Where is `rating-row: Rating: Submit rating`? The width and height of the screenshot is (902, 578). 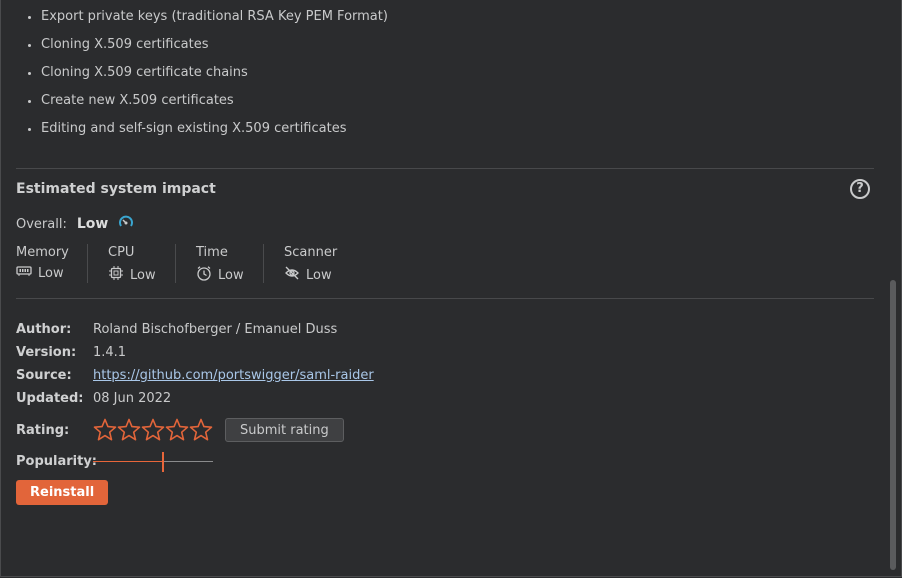 rating-row: Rating: Submit rating is located at coordinates (195, 430).